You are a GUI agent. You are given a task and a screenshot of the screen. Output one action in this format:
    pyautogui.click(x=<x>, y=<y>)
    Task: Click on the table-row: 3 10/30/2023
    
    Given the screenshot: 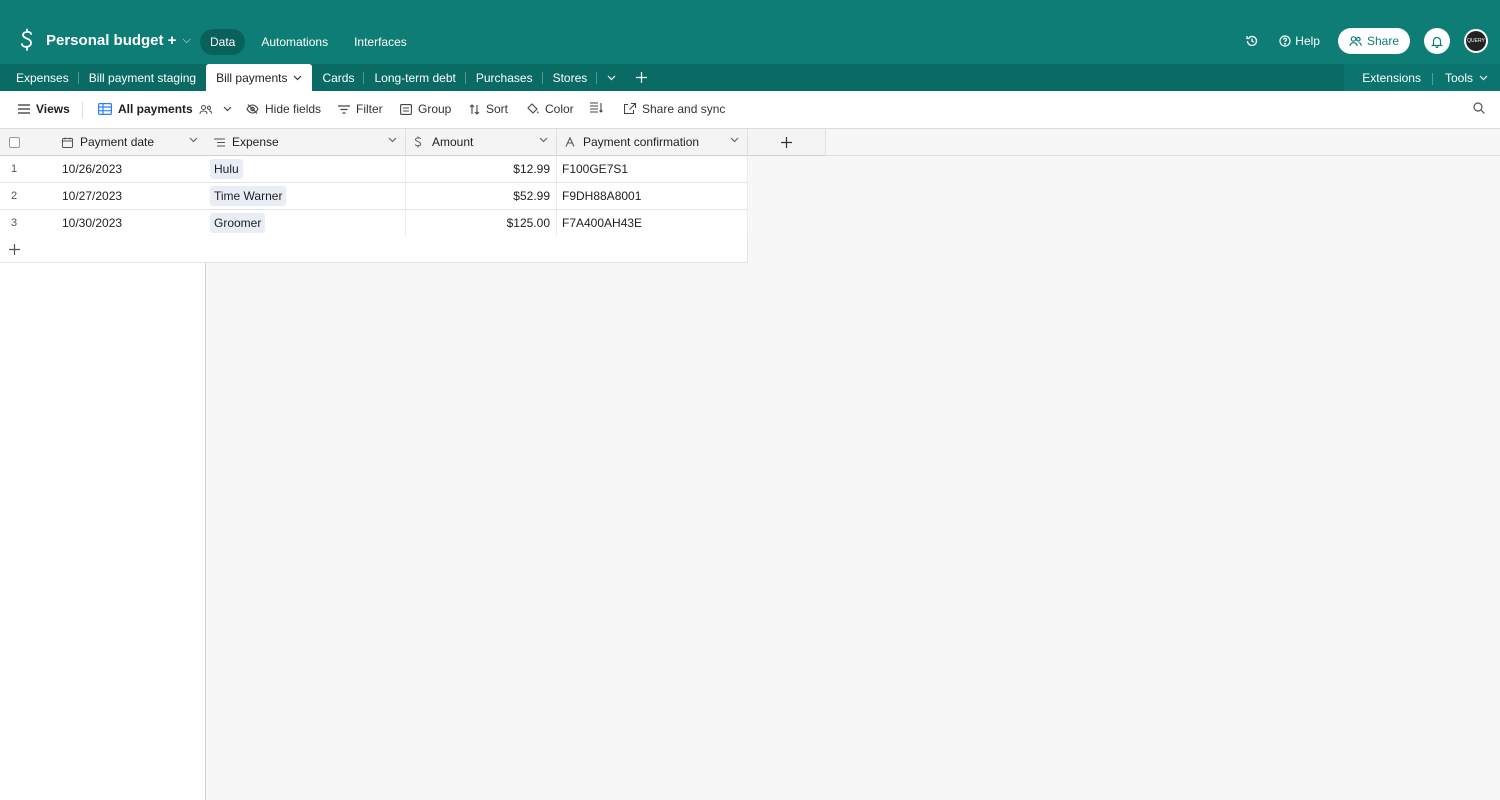 What is the action you would take?
    pyautogui.click(x=103, y=223)
    